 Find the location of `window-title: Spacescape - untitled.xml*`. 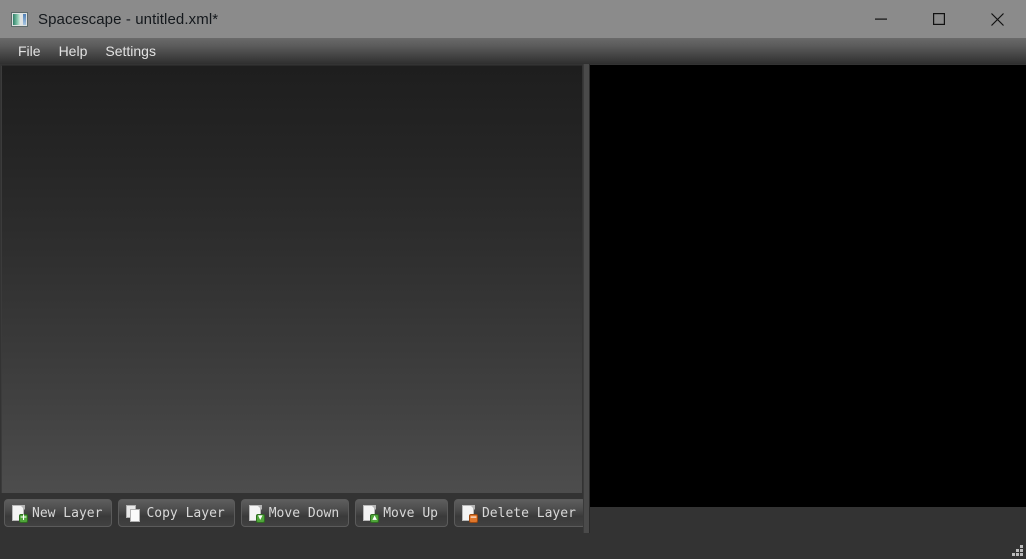

window-title: Spacescape - untitled.xml* is located at coordinates (128, 19).